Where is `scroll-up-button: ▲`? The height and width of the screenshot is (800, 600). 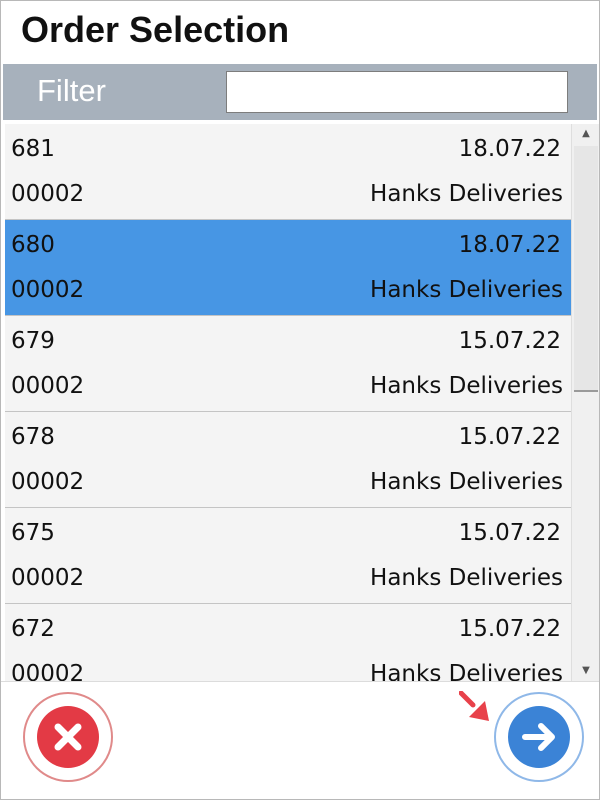
scroll-up-button: ▲ is located at coordinates (585, 134).